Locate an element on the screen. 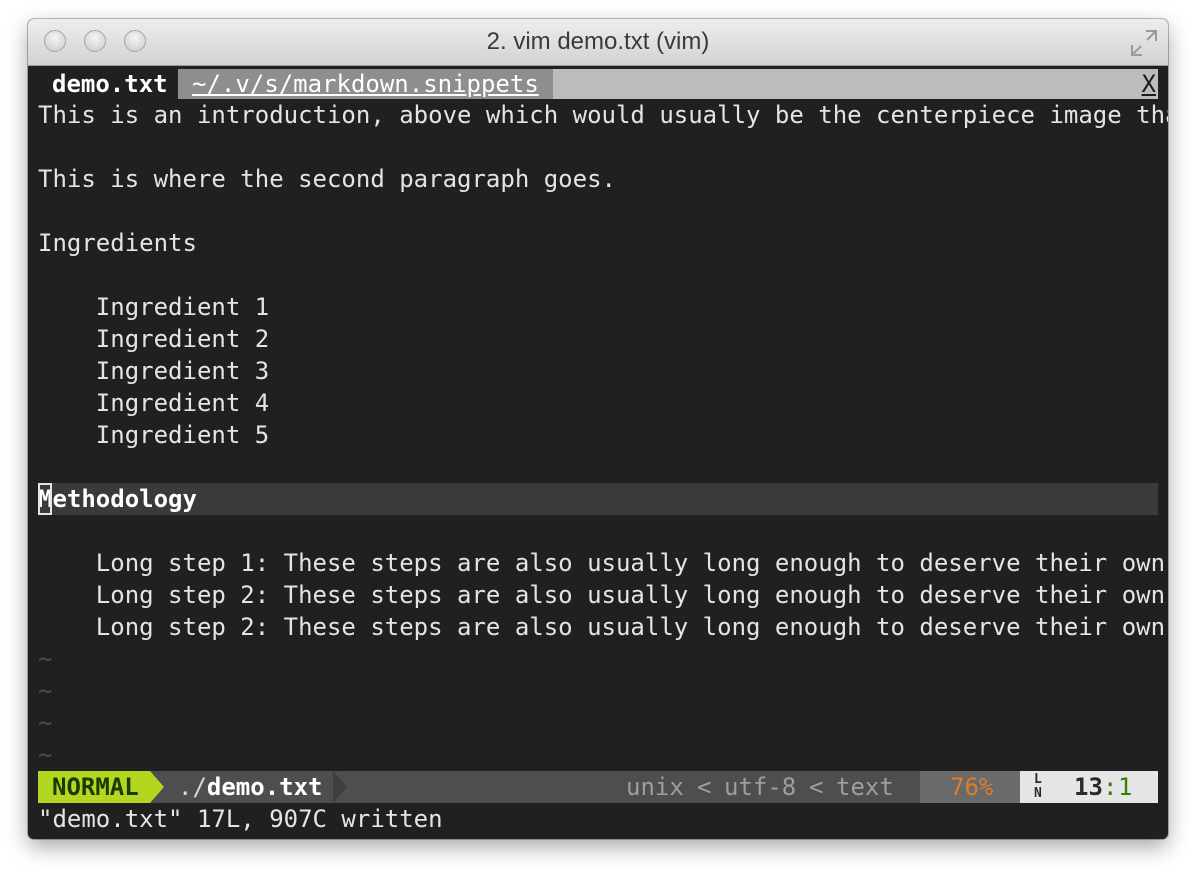  file-path-prefix: ./ is located at coordinates (192, 787).